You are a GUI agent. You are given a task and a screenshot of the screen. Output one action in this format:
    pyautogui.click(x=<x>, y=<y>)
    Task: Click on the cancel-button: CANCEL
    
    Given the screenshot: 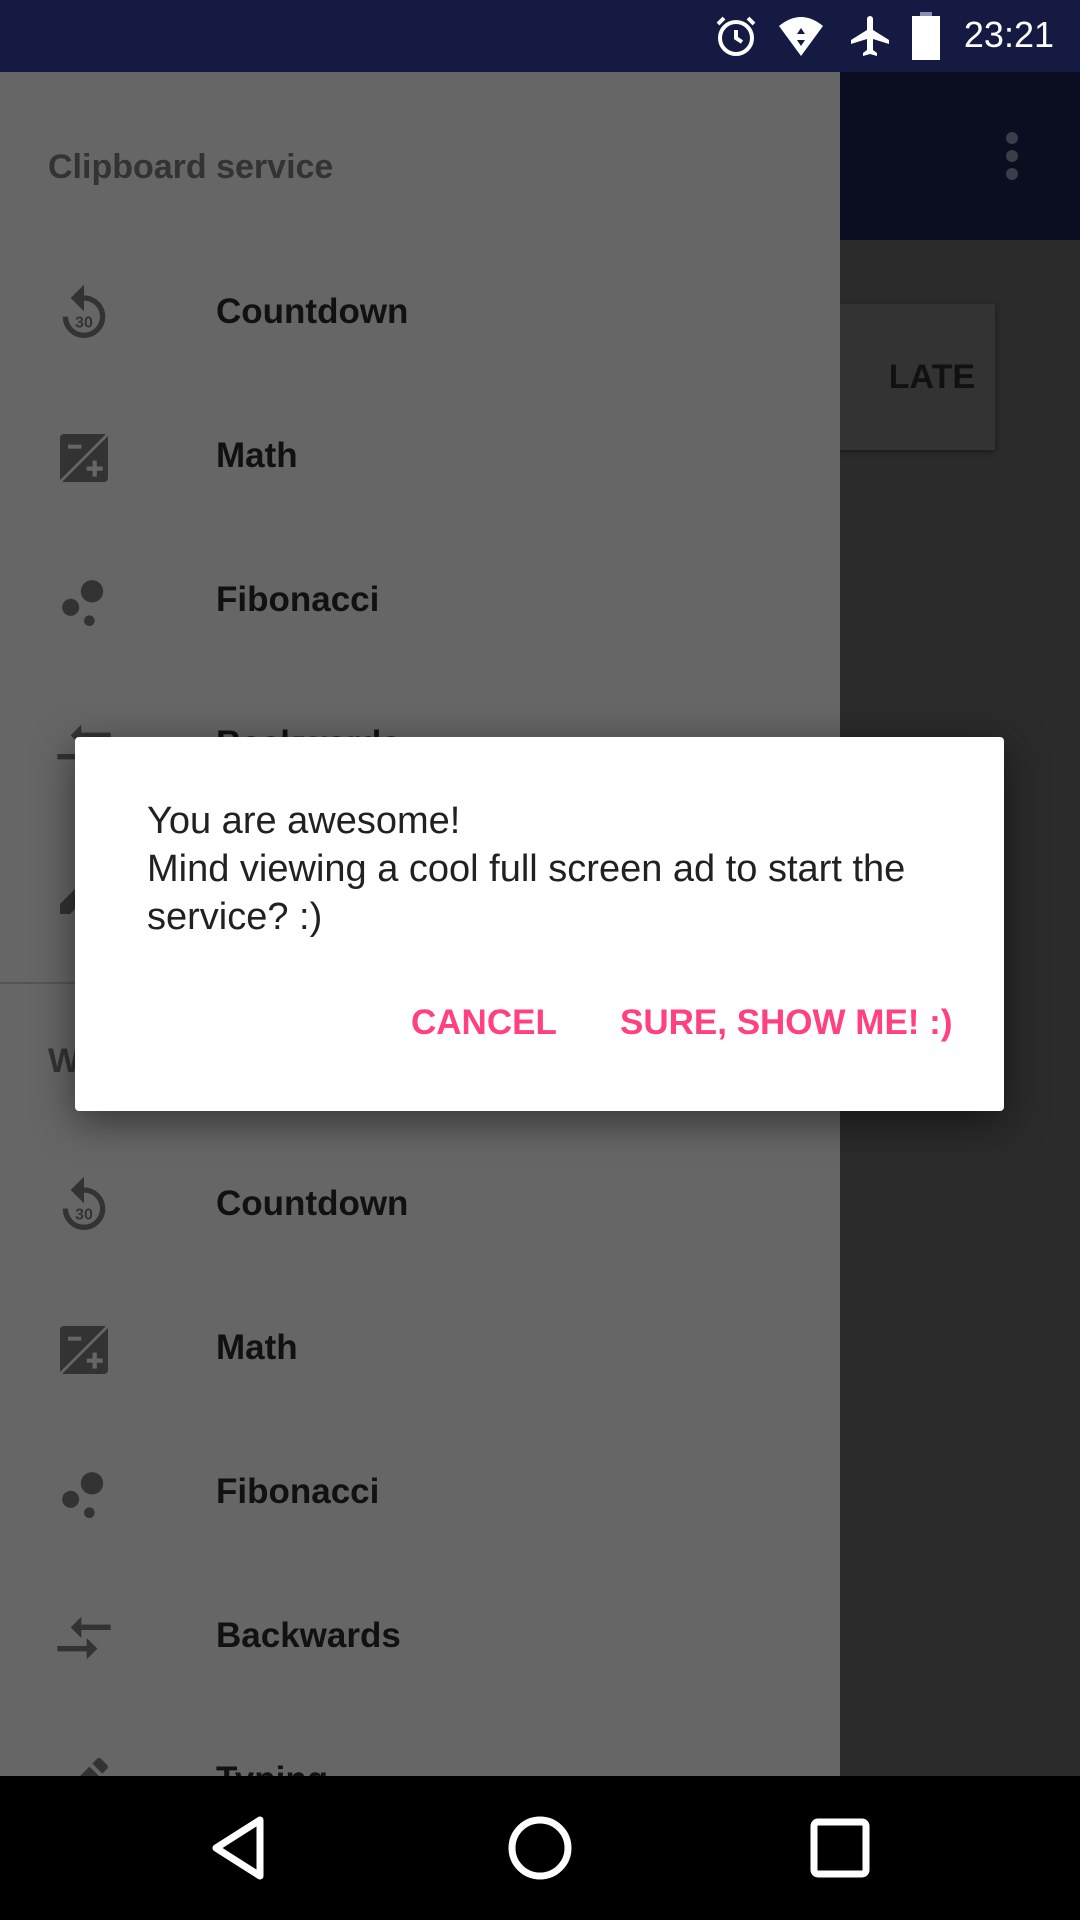 What is the action you would take?
    pyautogui.click(x=484, y=1023)
    